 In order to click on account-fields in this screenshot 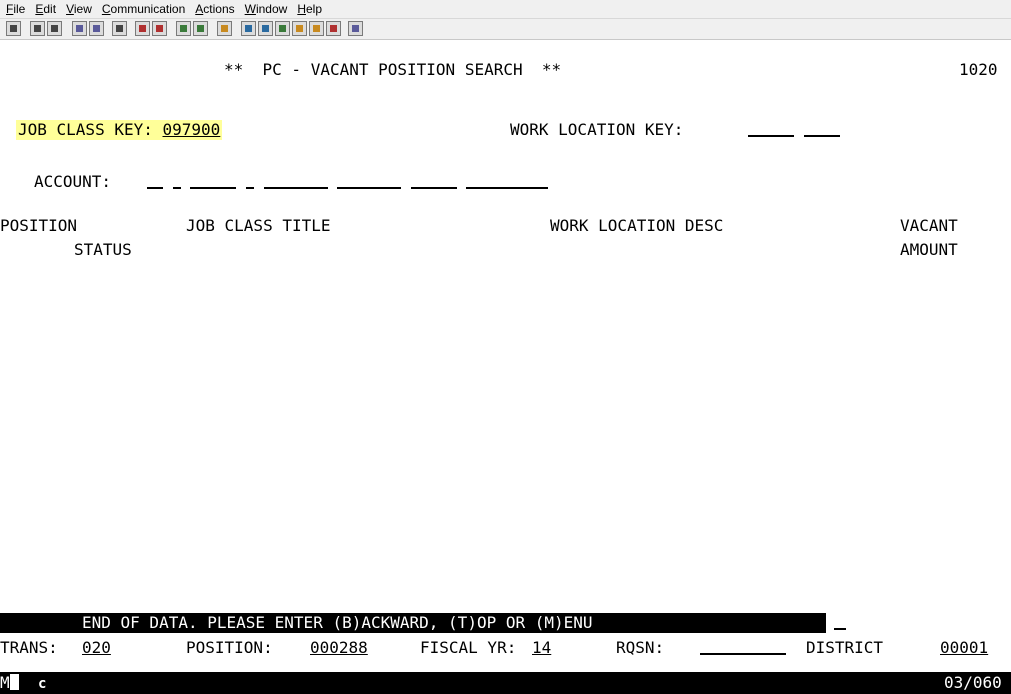, I will do `click(348, 183)`.